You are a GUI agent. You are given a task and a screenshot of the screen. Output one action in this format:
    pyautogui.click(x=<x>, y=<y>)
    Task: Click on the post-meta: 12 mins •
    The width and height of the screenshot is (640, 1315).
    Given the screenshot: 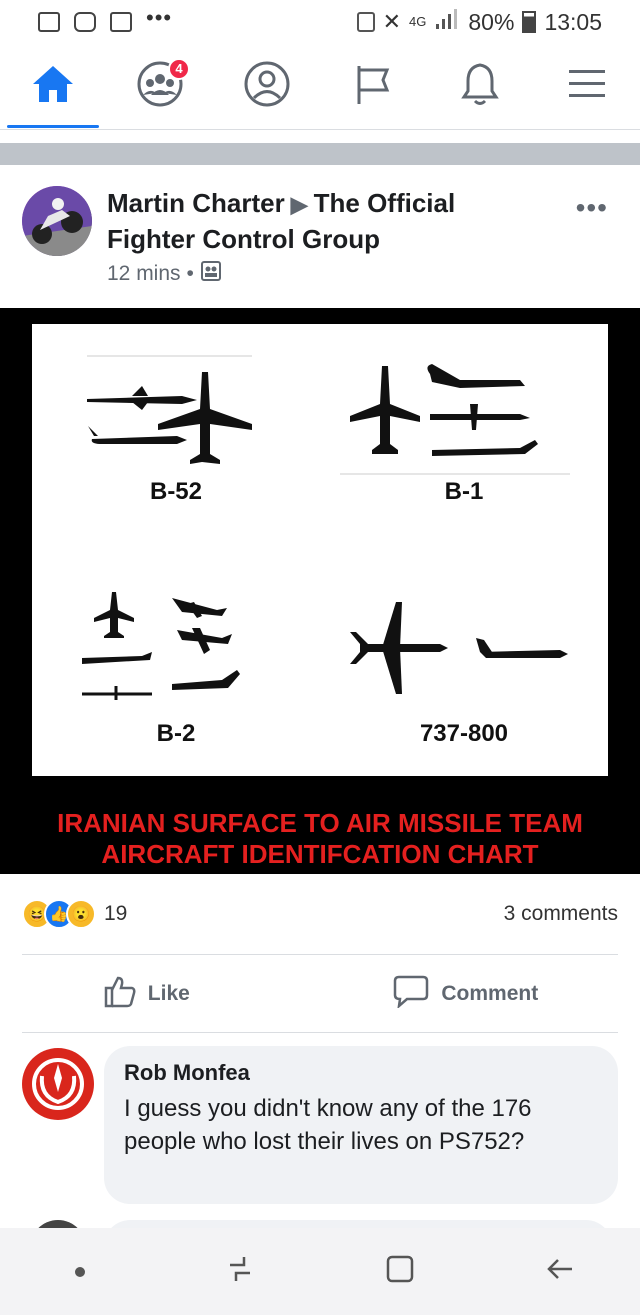 What is the action you would take?
    pyautogui.click(x=164, y=274)
    